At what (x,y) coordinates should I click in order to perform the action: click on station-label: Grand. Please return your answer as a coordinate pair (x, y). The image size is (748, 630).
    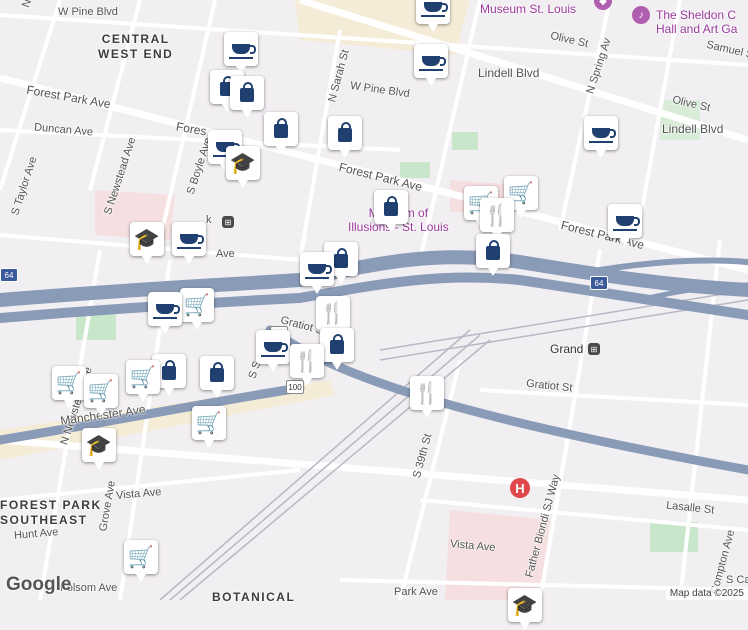
    Looking at the image, I should click on (566, 349).